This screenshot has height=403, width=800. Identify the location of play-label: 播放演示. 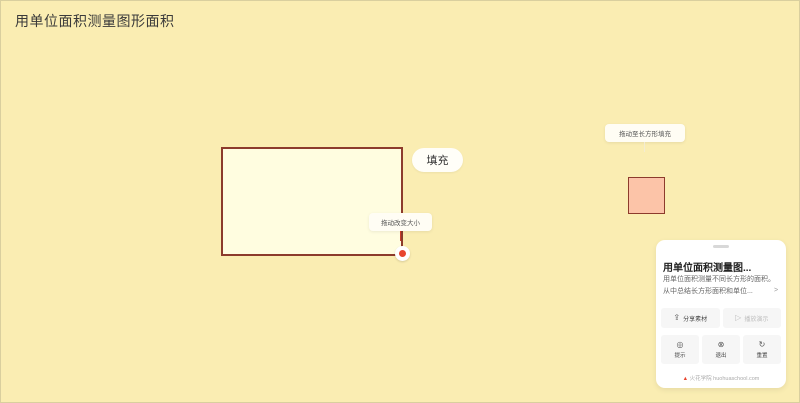
(756, 319).